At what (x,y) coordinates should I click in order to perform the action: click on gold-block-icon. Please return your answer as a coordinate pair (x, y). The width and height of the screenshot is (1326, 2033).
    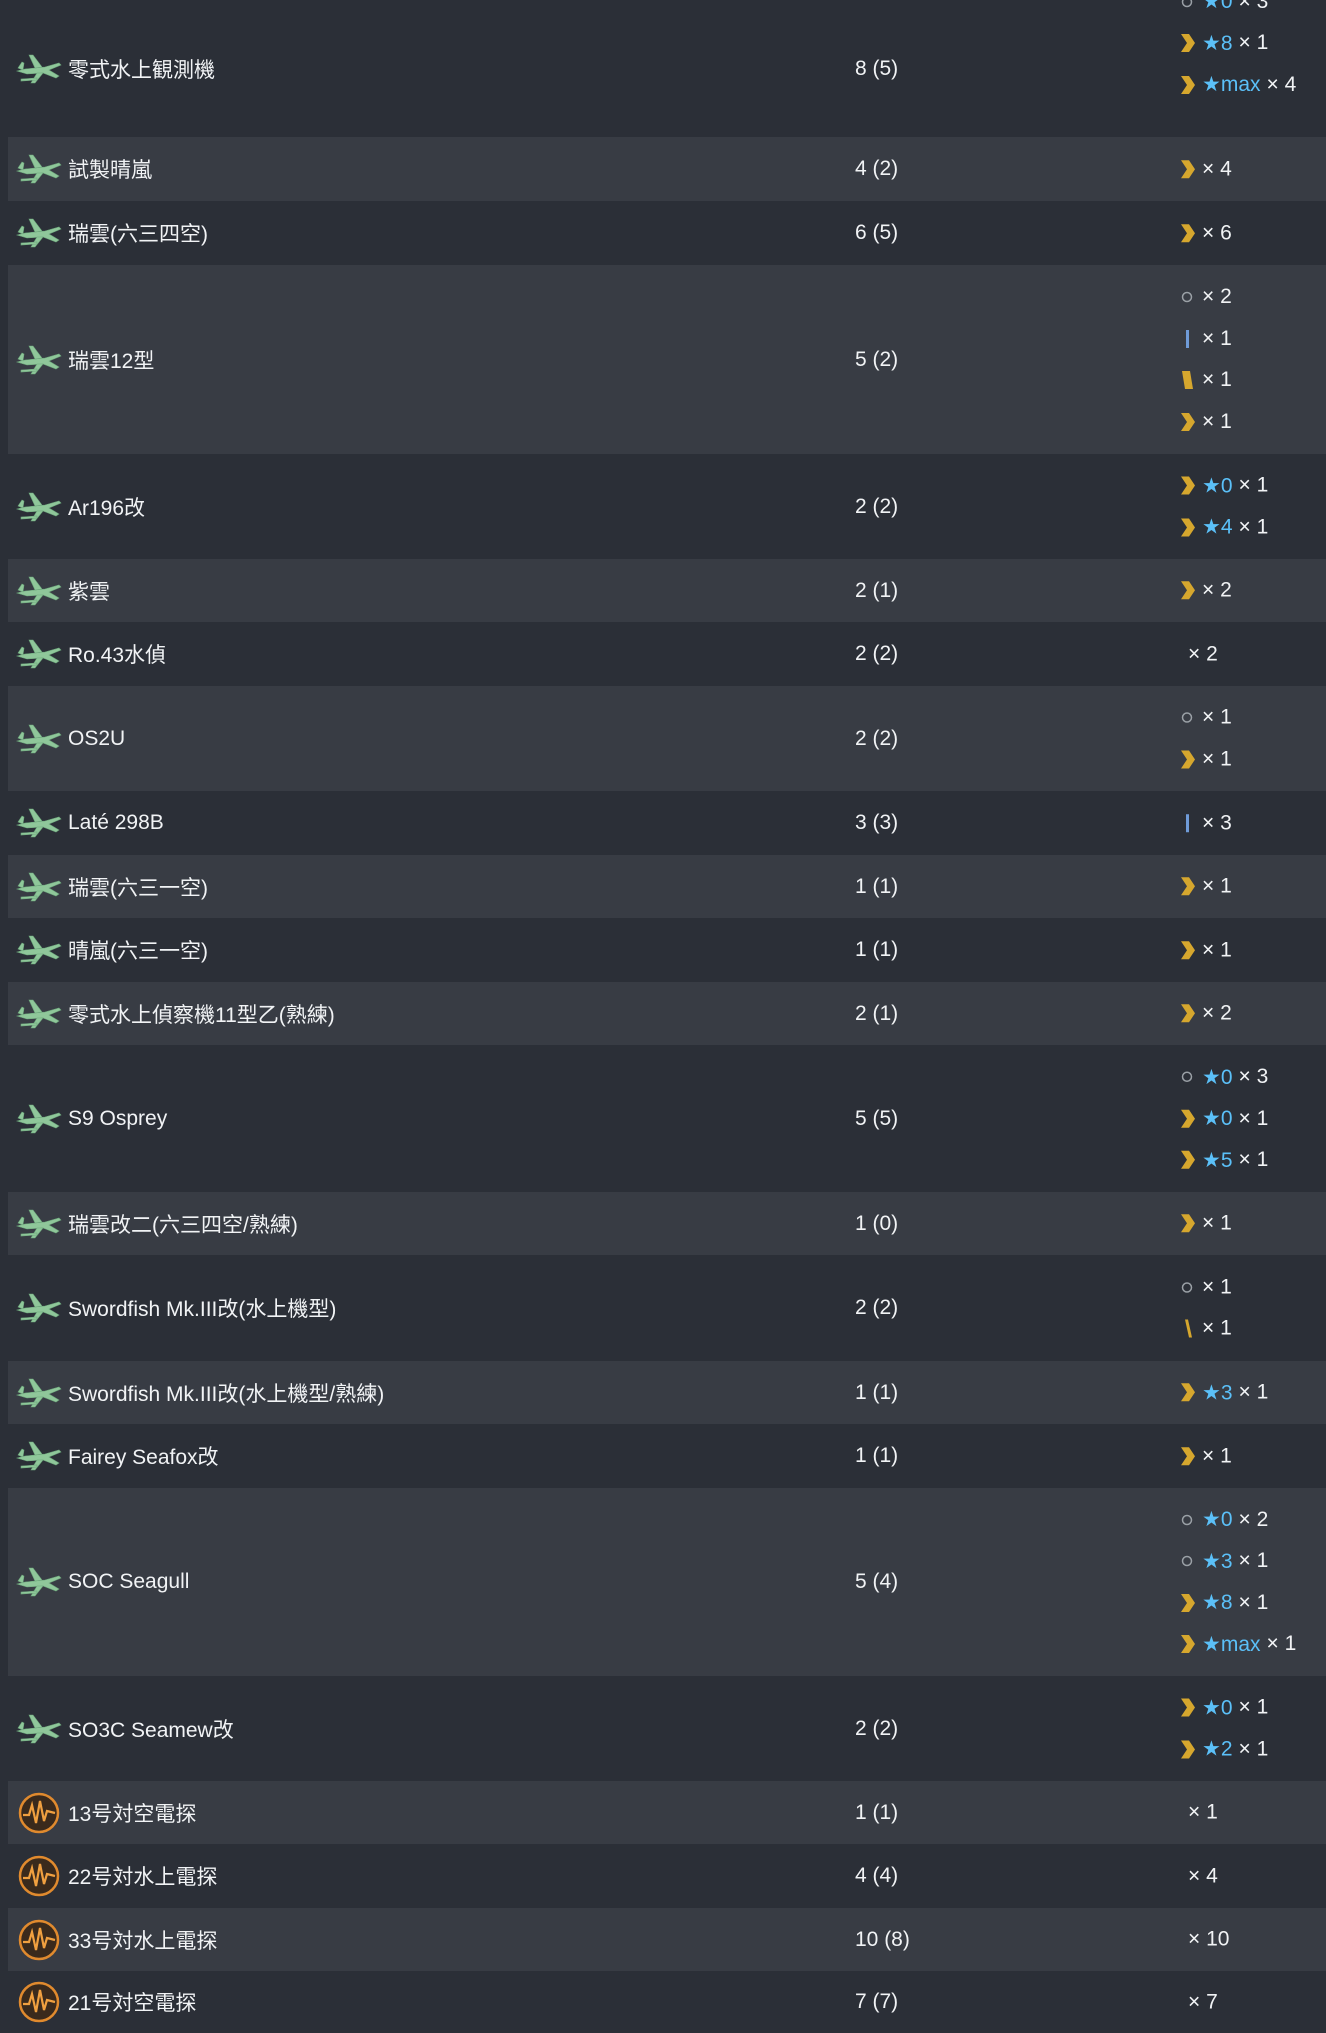
    Looking at the image, I should click on (1188, 380).